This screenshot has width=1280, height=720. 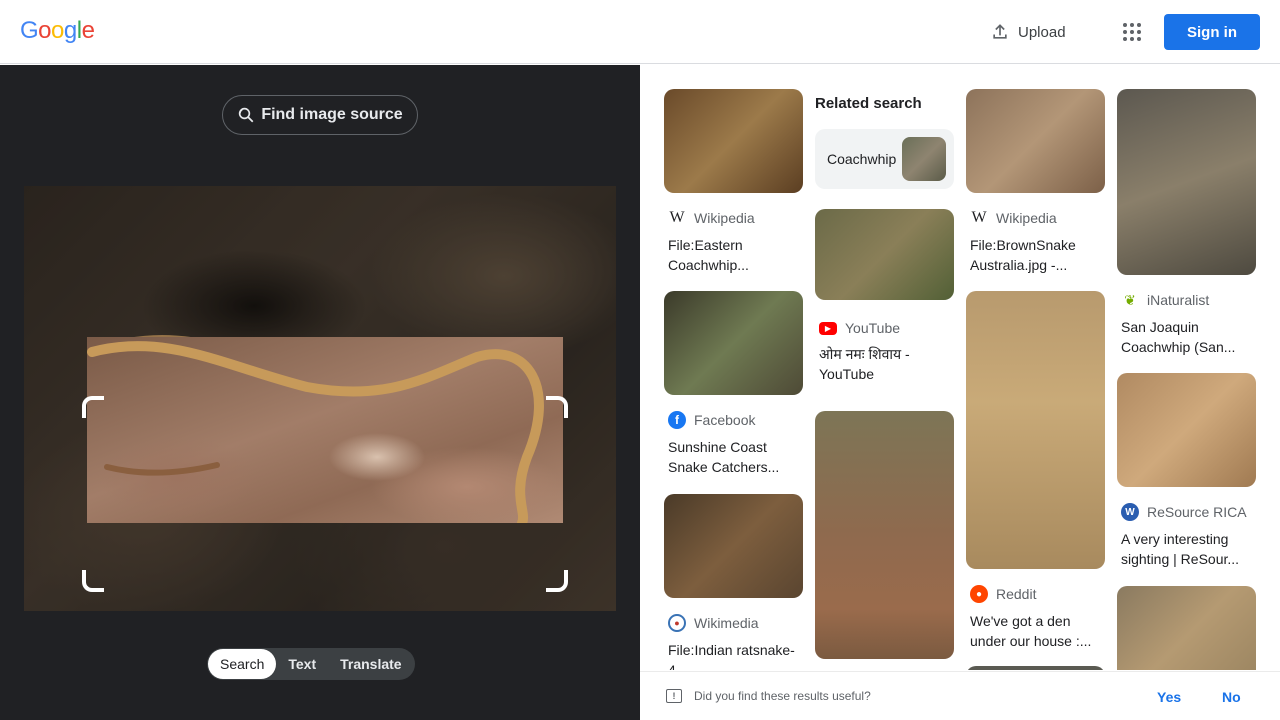 What do you see at coordinates (1000, 31) in the screenshot?
I see `upload-icon` at bounding box center [1000, 31].